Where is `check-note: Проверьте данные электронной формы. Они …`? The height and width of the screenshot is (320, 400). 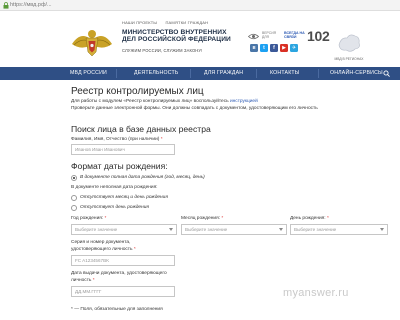 check-note: Проверьте данные электронной формы. Они … is located at coordinates (194, 108).